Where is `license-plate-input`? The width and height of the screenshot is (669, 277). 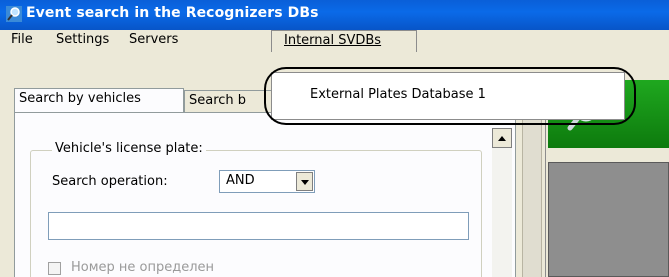 license-plate-input is located at coordinates (258, 226).